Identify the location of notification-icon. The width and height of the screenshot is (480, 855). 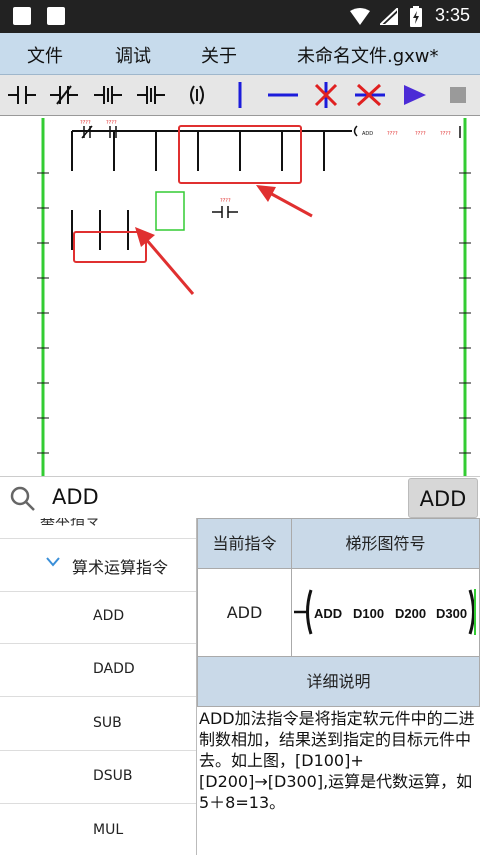
(22, 16).